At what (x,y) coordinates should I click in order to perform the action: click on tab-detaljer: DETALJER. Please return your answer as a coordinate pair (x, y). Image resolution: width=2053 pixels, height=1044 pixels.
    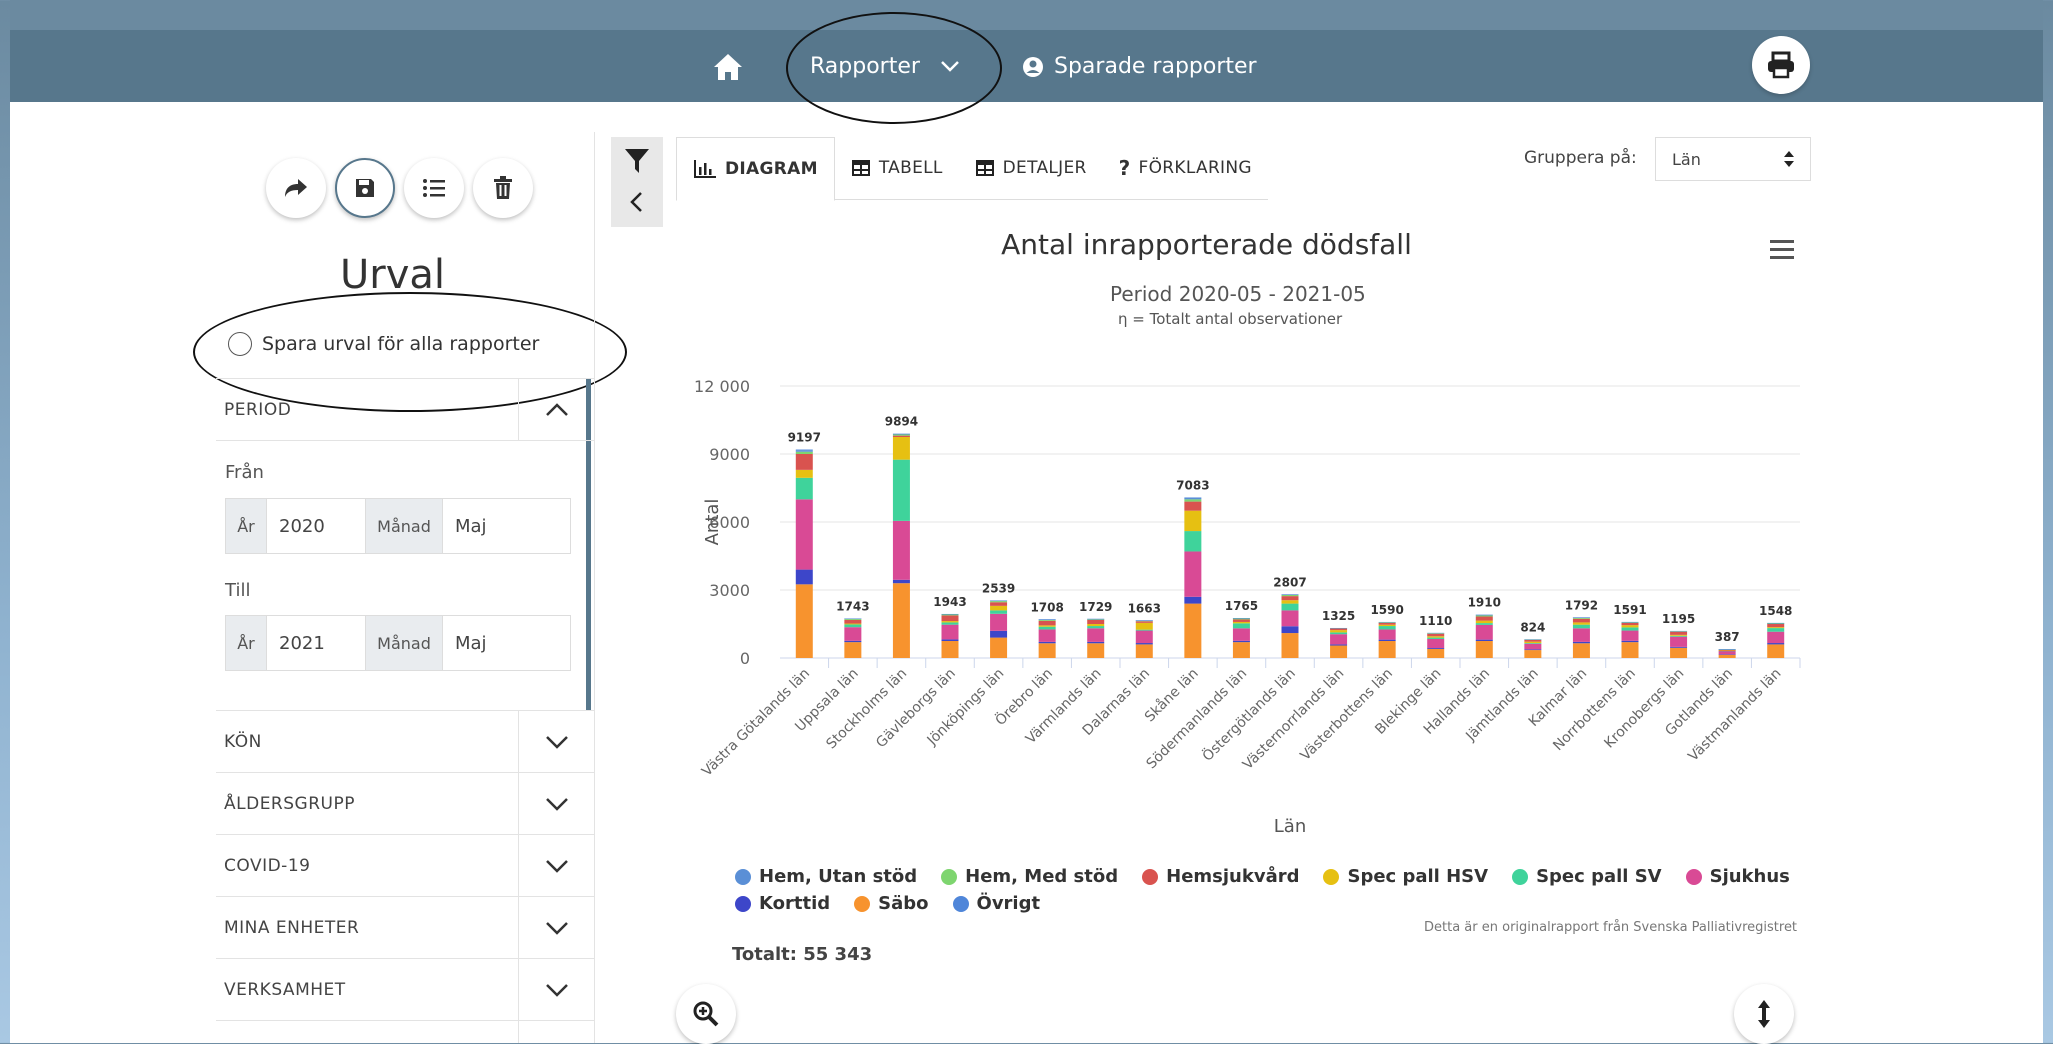
    Looking at the image, I should click on (1031, 168).